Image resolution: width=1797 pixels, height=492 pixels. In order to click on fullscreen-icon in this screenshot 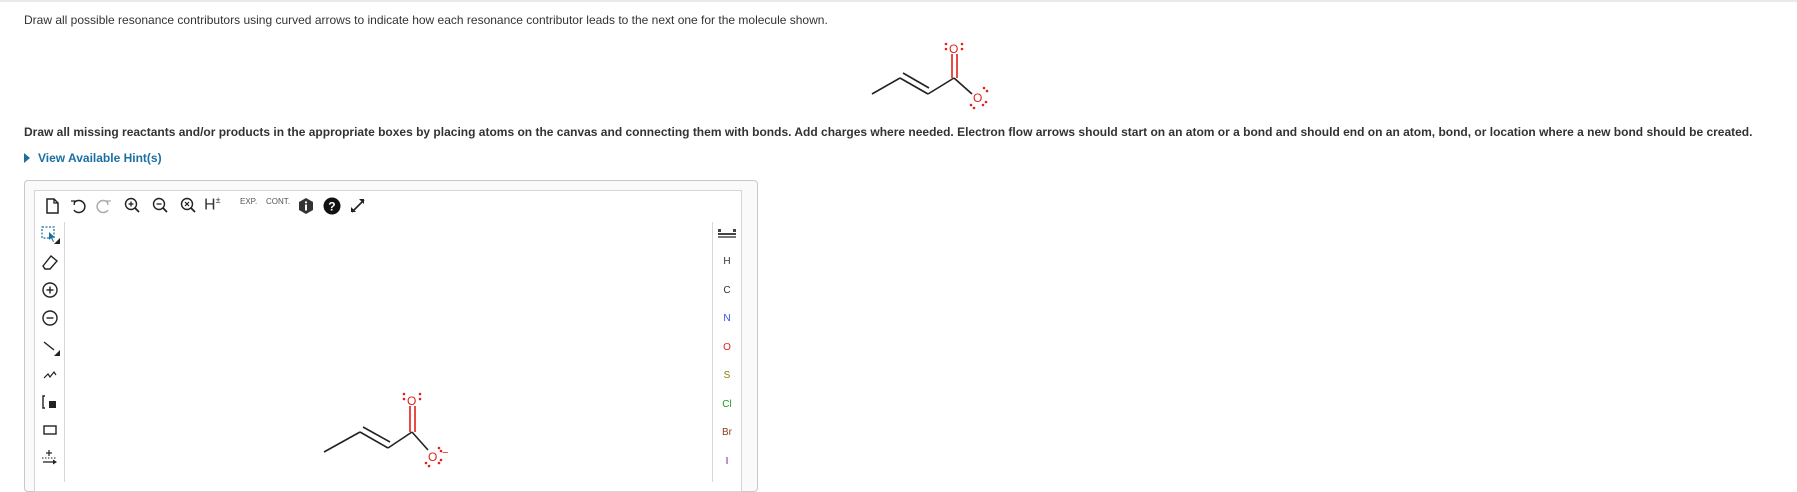, I will do `click(358, 206)`.